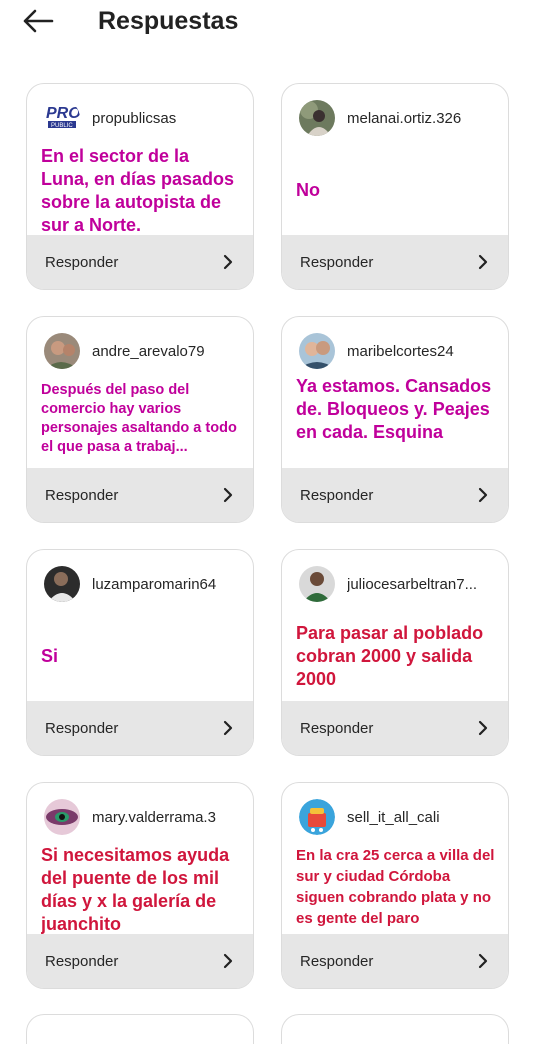  Describe the element at coordinates (134, 118) in the screenshot. I see `username: propublicsas` at that location.